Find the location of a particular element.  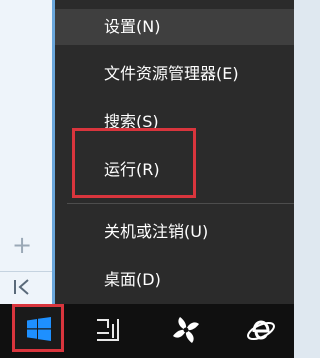

menu-item-file-explorer: 文件资源管理器(E) is located at coordinates (174, 74).